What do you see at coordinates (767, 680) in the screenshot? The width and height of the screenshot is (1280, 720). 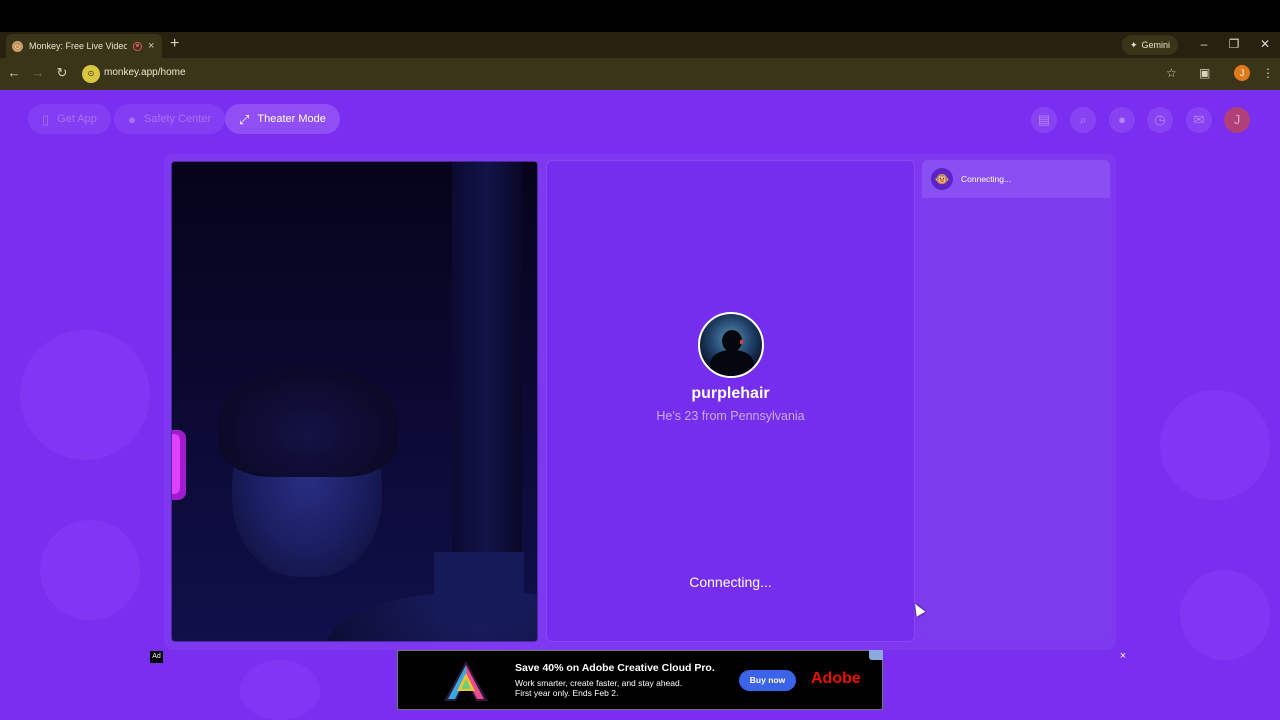 I see `buy-now-button: Buy now` at bounding box center [767, 680].